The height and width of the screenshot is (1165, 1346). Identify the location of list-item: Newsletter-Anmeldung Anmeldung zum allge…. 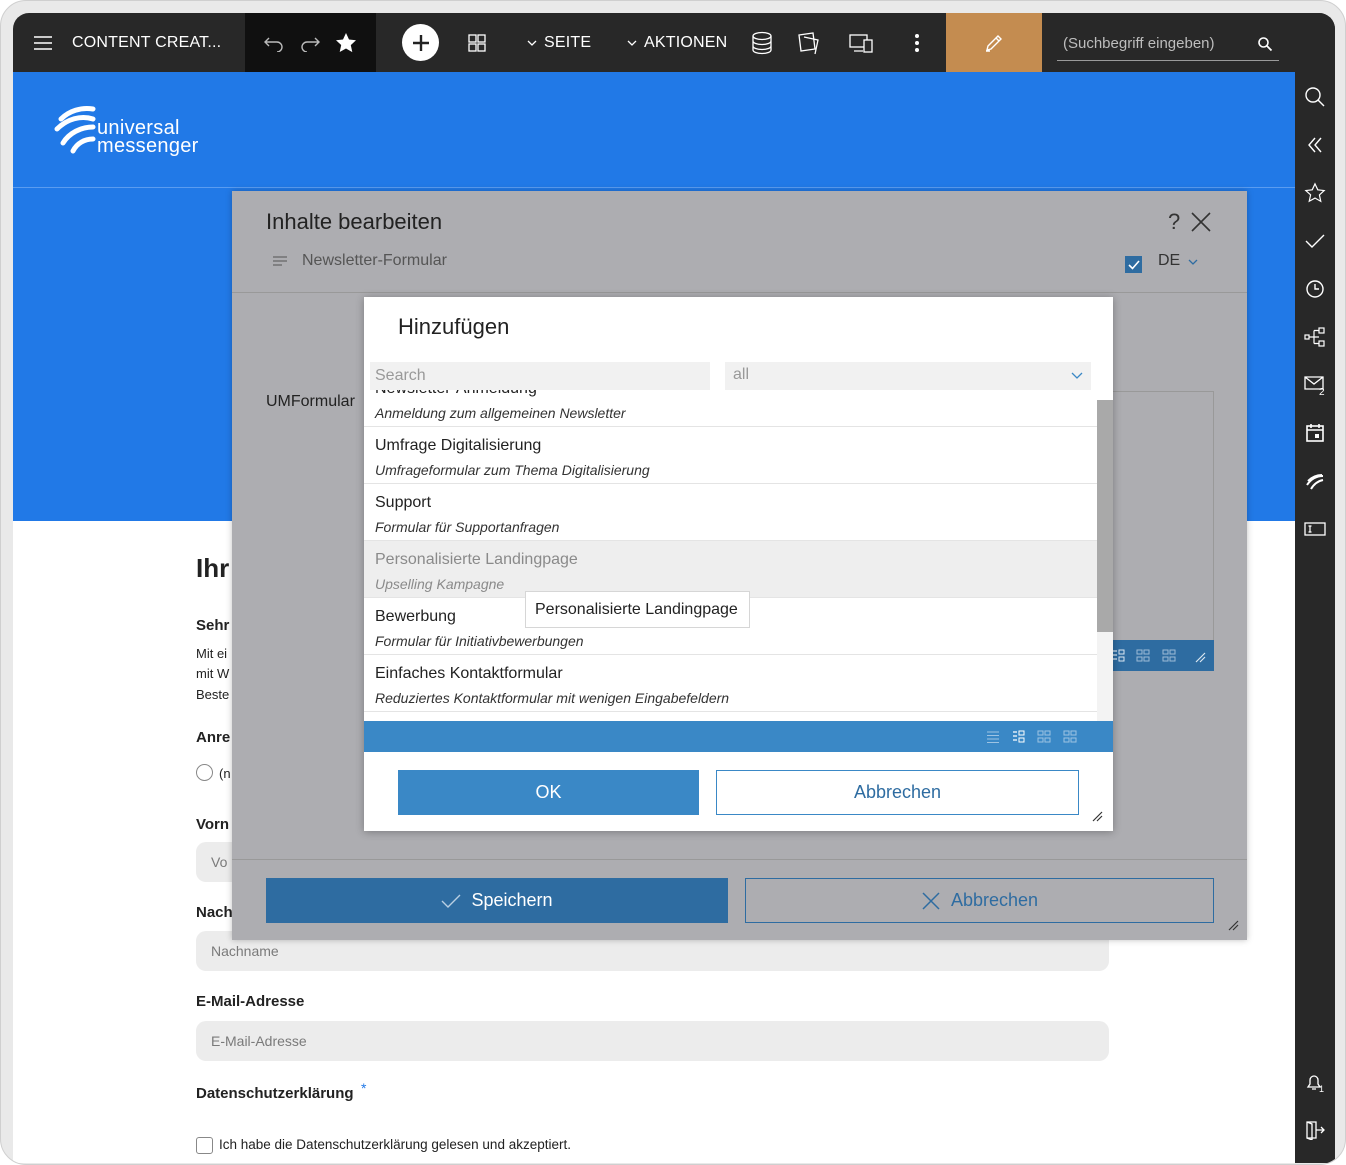
(730, 408).